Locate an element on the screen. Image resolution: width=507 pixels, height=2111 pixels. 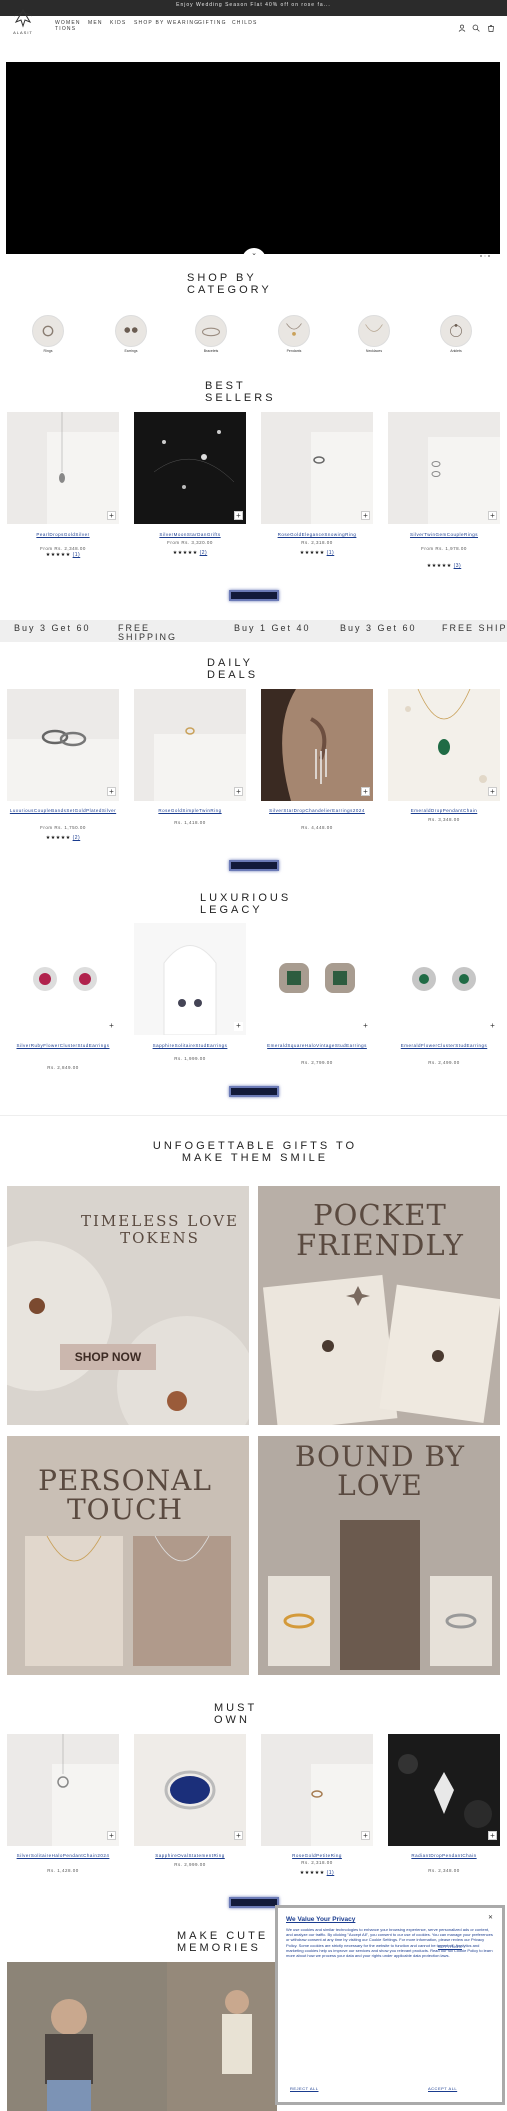
nav-gifting: GIFTING is located at coordinates (212, 23).